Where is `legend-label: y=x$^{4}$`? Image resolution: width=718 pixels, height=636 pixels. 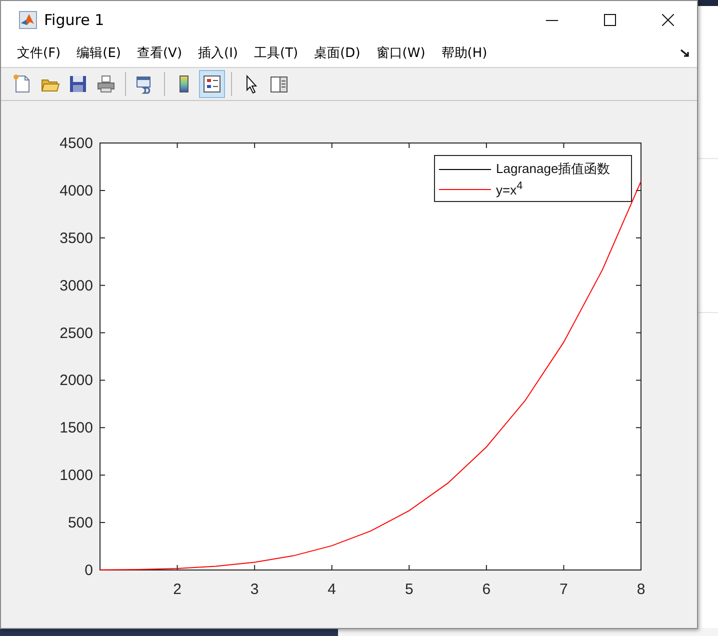 legend-label: y=x$^{4}$ is located at coordinates (509, 189).